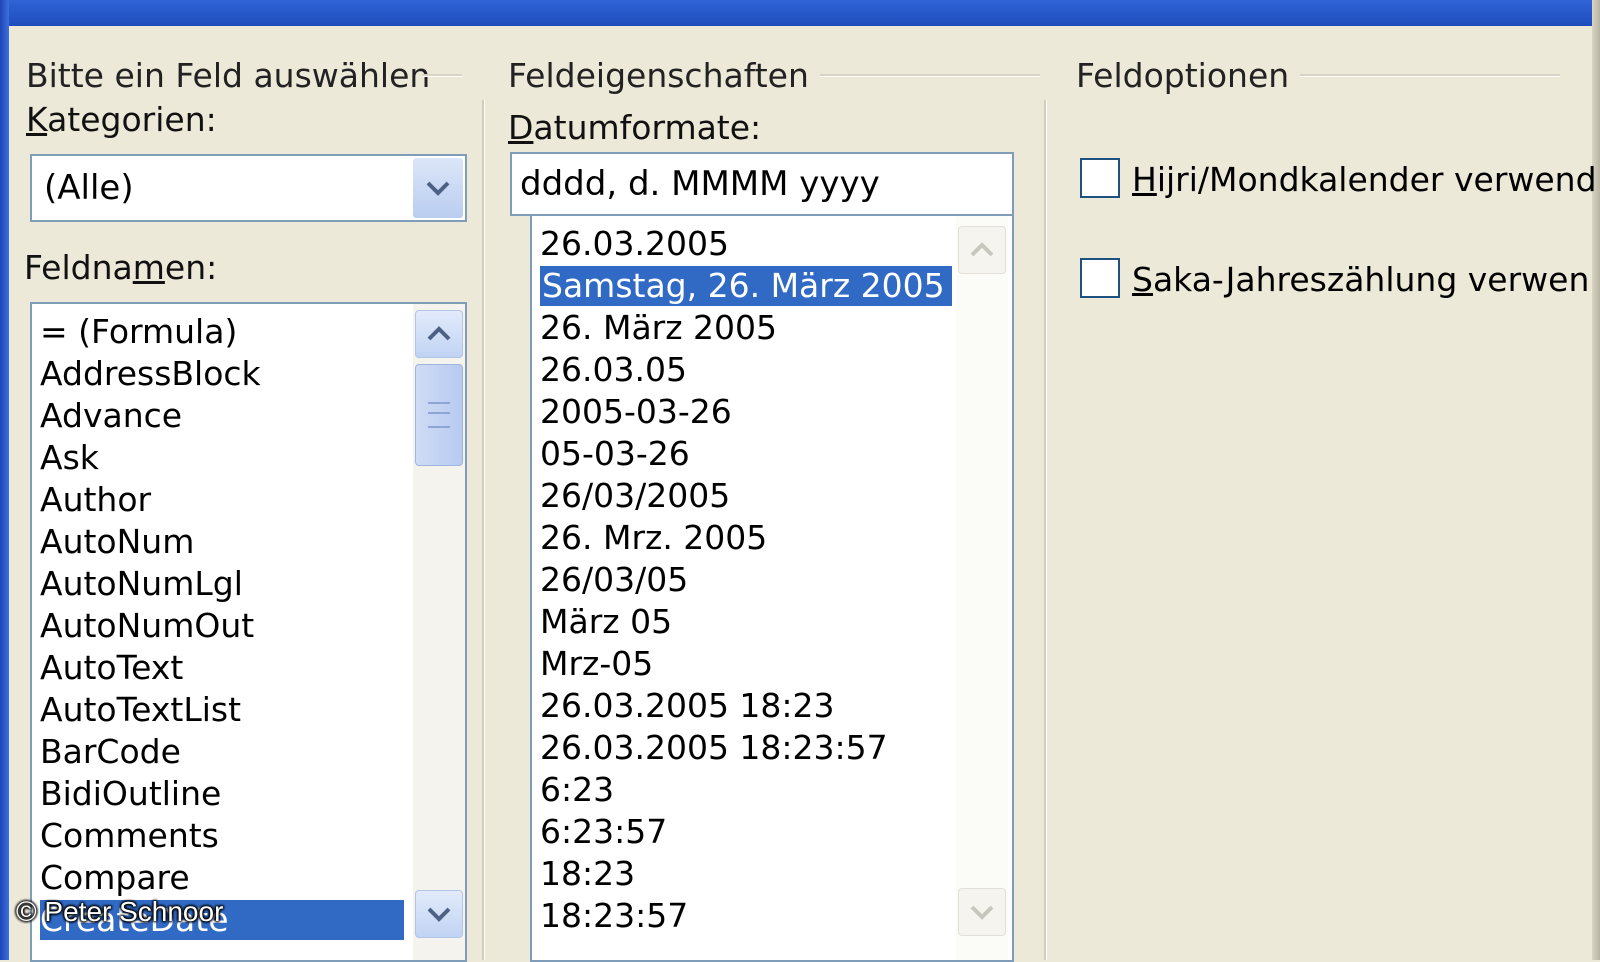  What do you see at coordinates (117, 542) in the screenshot?
I see `fieldname-item: AutoNum` at bounding box center [117, 542].